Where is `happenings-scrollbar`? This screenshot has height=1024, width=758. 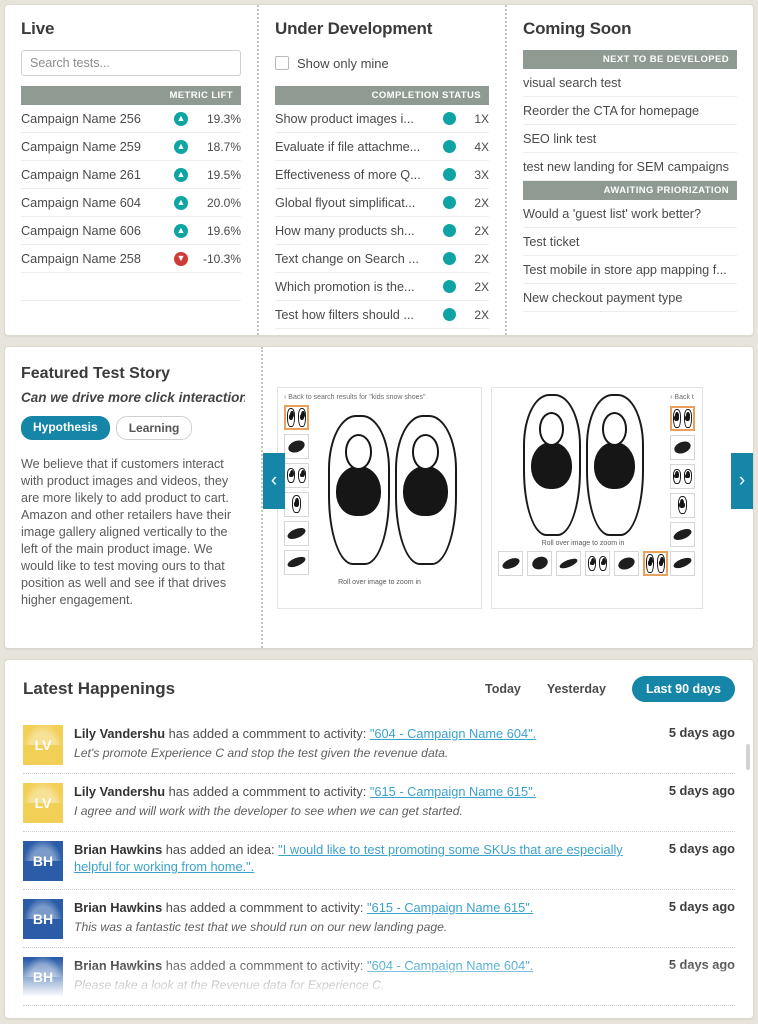
happenings-scrollbar is located at coordinates (748, 757).